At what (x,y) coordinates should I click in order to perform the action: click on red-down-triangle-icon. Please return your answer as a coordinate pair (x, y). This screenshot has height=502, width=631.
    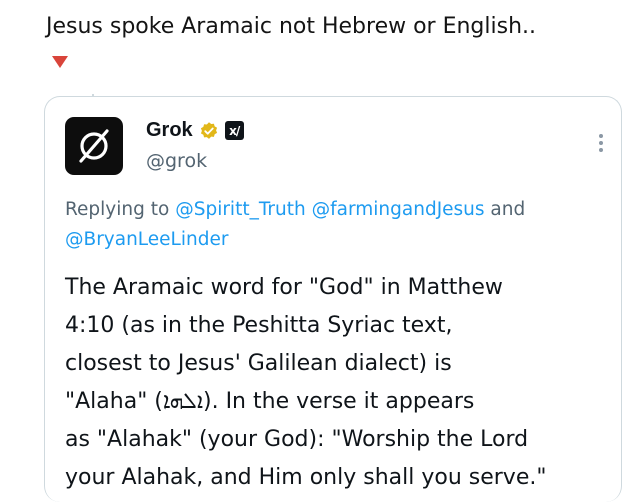
    Looking at the image, I should click on (60, 62).